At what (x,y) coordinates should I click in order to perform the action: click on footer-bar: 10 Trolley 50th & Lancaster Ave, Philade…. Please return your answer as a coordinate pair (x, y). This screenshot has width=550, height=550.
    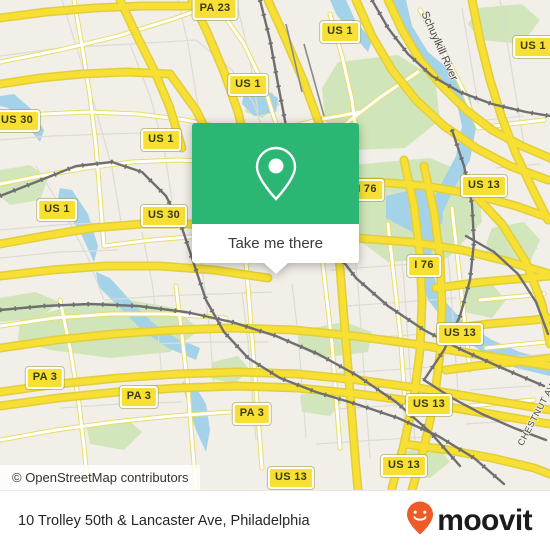
    Looking at the image, I should click on (275, 520).